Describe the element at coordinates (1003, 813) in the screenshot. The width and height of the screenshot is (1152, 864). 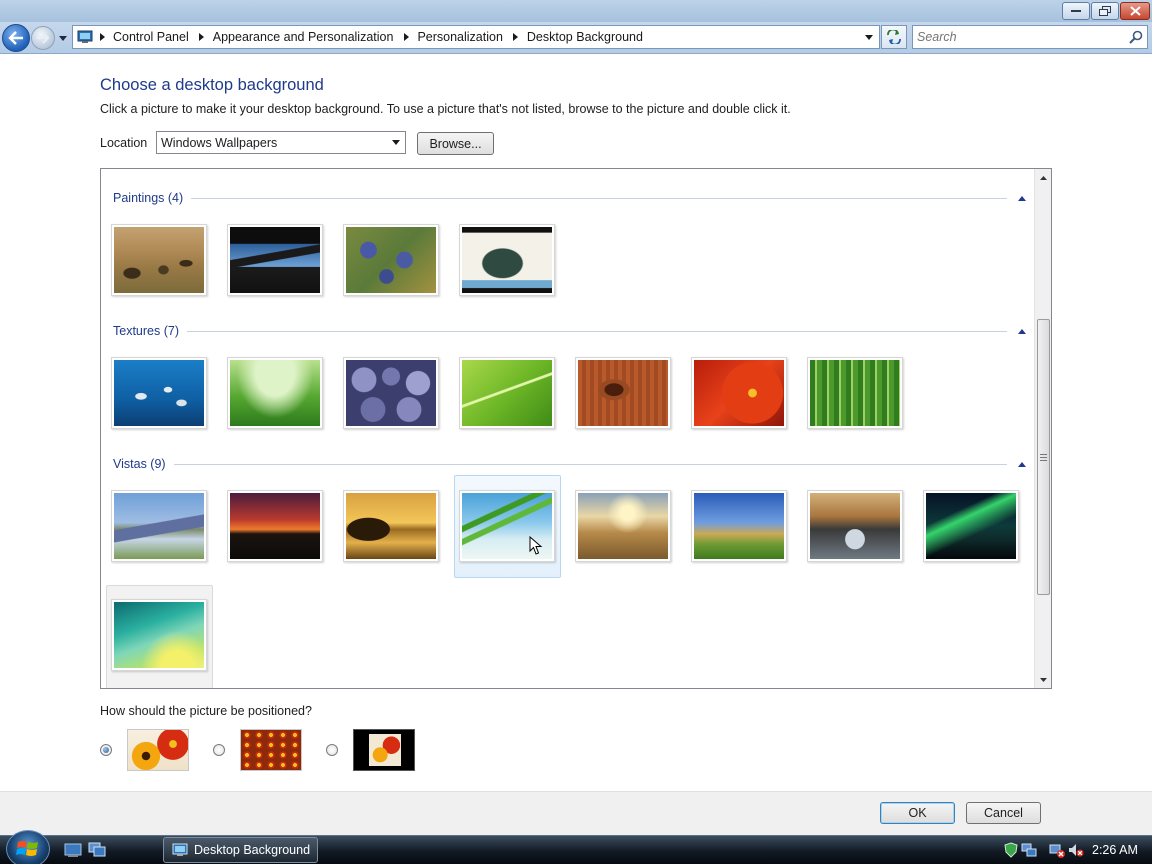
I see `cancel-button: Cancel` at that location.